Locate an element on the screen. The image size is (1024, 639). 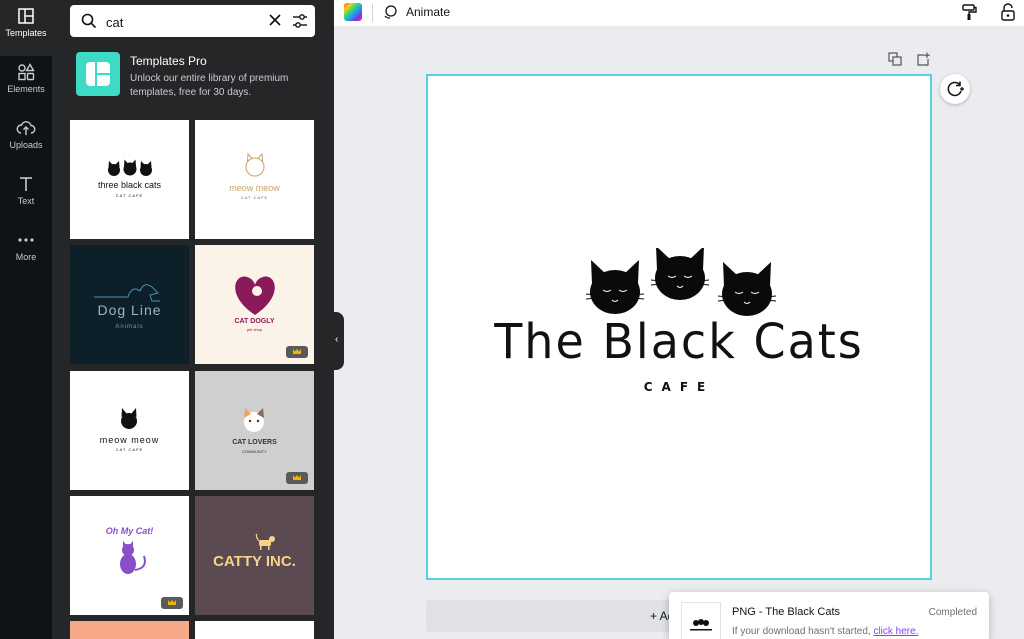
download-file-name: PNG - The Black Cats is located at coordinates (786, 612).